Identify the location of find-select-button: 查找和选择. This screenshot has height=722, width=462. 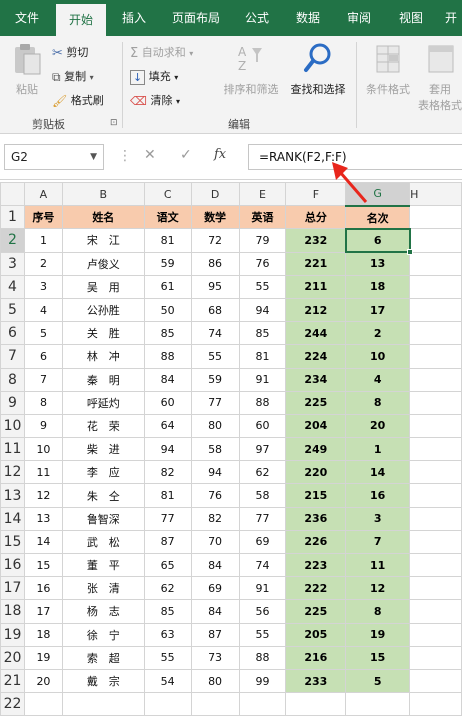
(318, 69).